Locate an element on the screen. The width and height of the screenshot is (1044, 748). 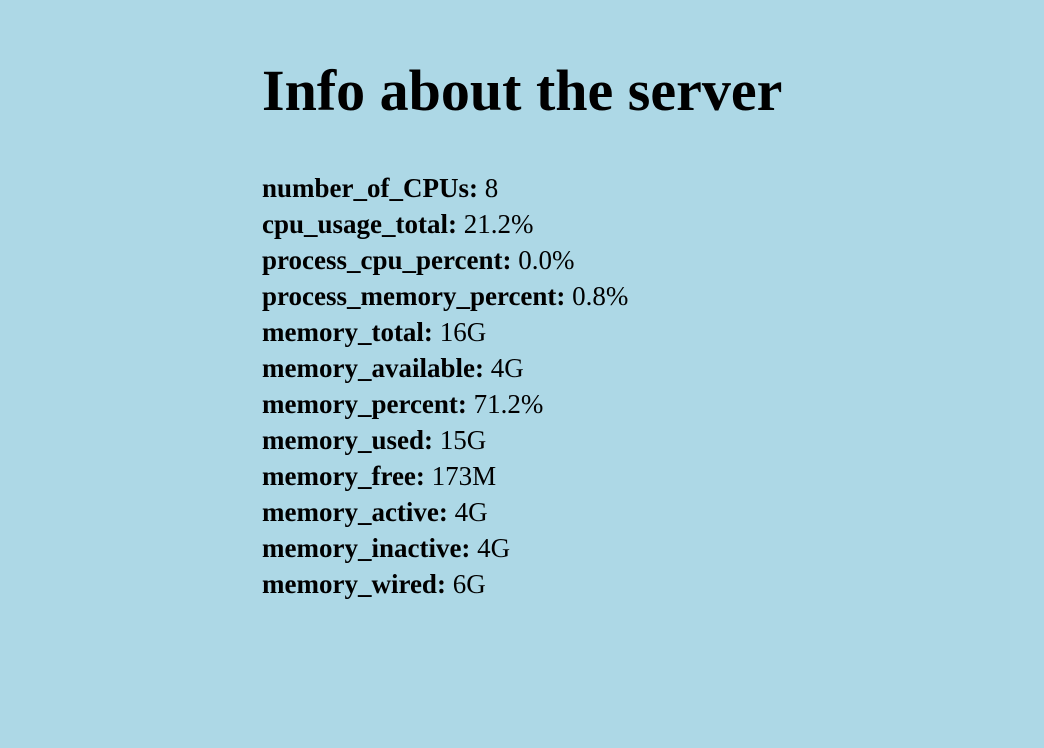
info-row-memory-percent: memory_percent: 71.2% is located at coordinates (522, 404).